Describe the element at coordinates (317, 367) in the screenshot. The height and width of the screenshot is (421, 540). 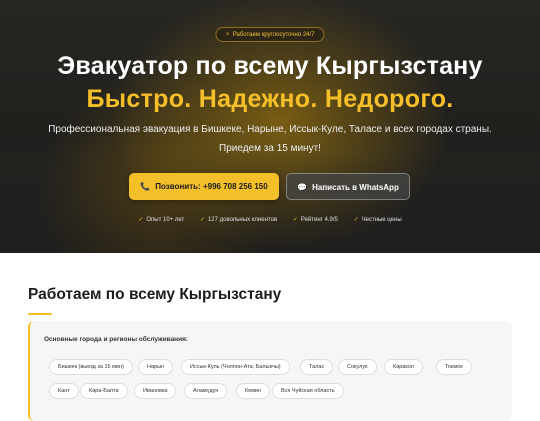
I see `city-chip: Талас` at that location.